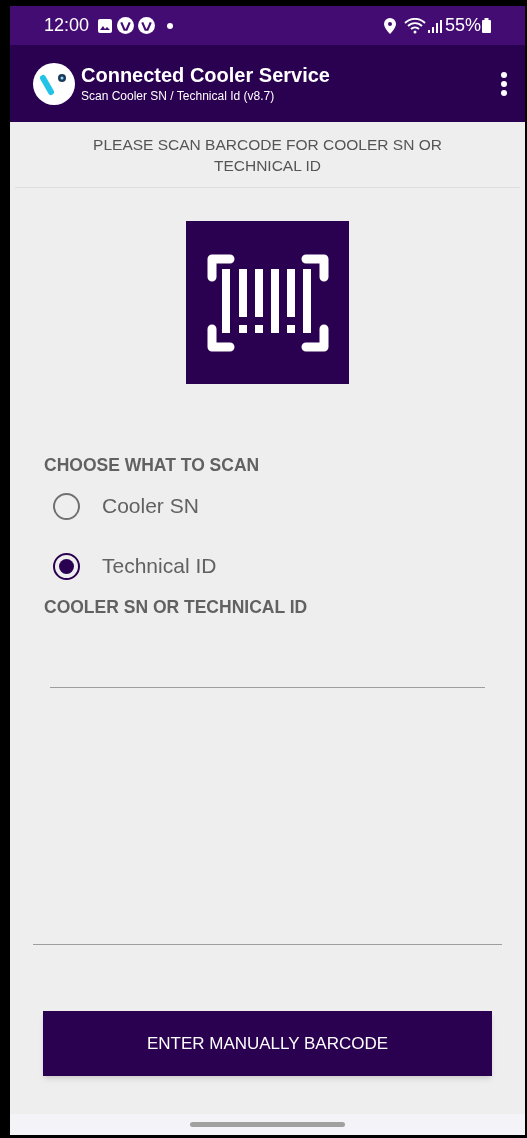 The height and width of the screenshot is (1138, 527). I want to click on battery-percentage: 55%, so click(462, 25).